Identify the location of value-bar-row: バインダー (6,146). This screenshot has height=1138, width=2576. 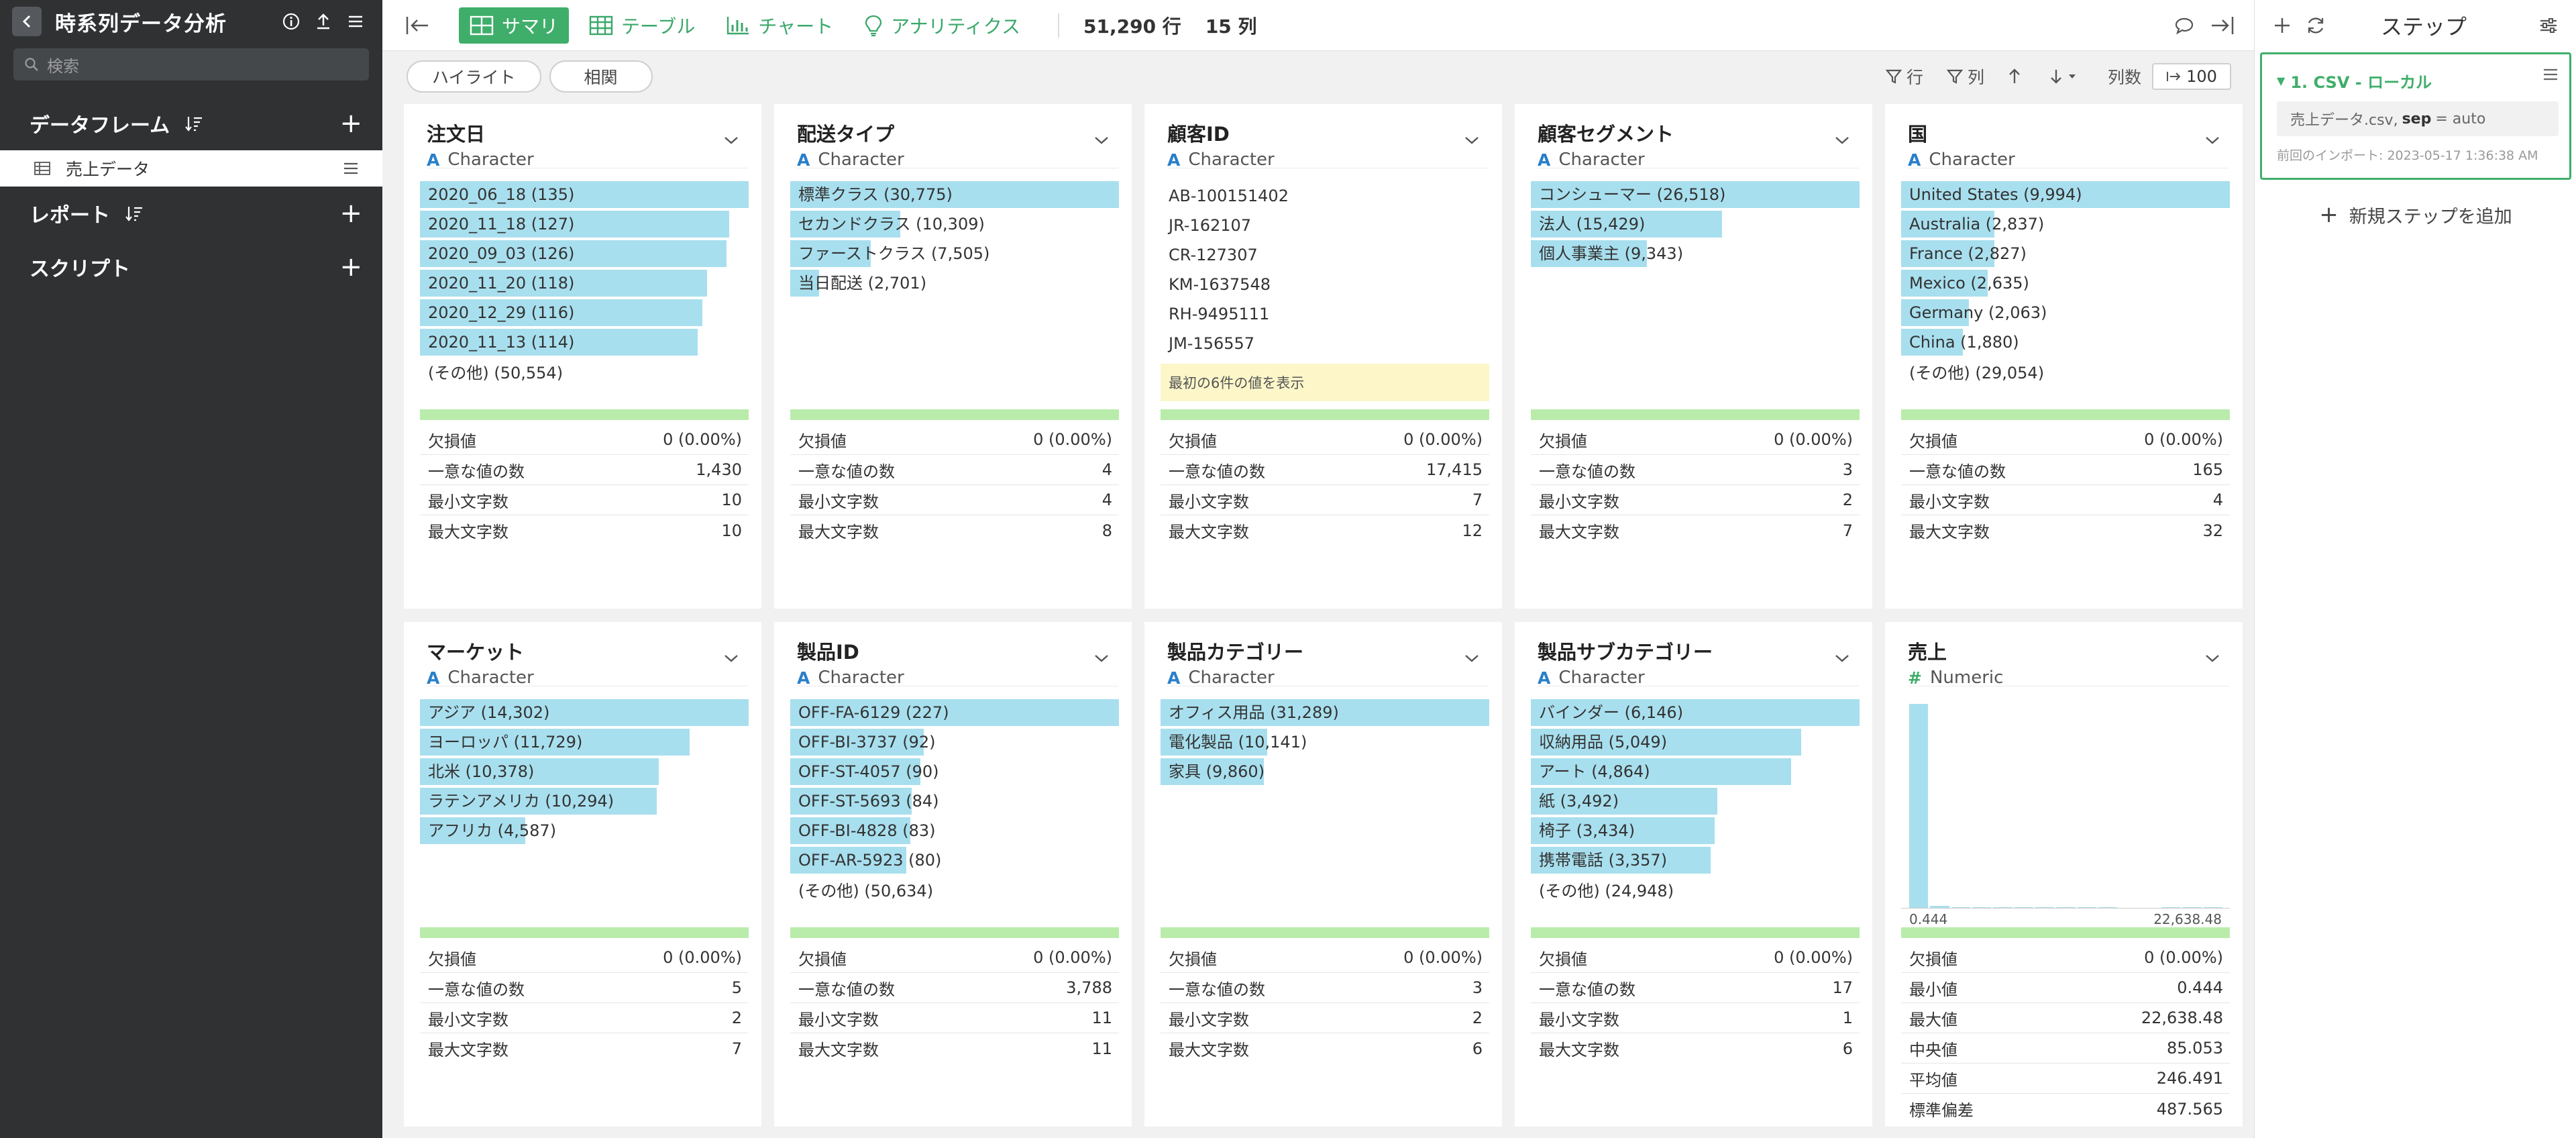
(1695, 712).